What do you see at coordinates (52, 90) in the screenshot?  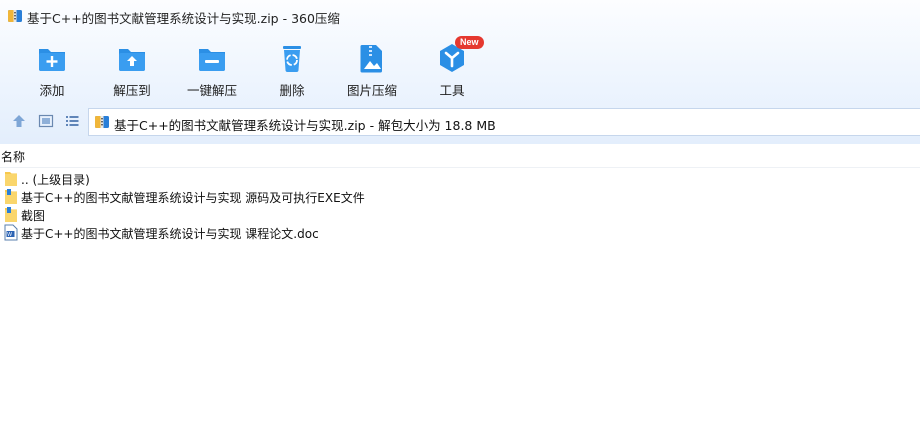 I see `add-label: 添加` at bounding box center [52, 90].